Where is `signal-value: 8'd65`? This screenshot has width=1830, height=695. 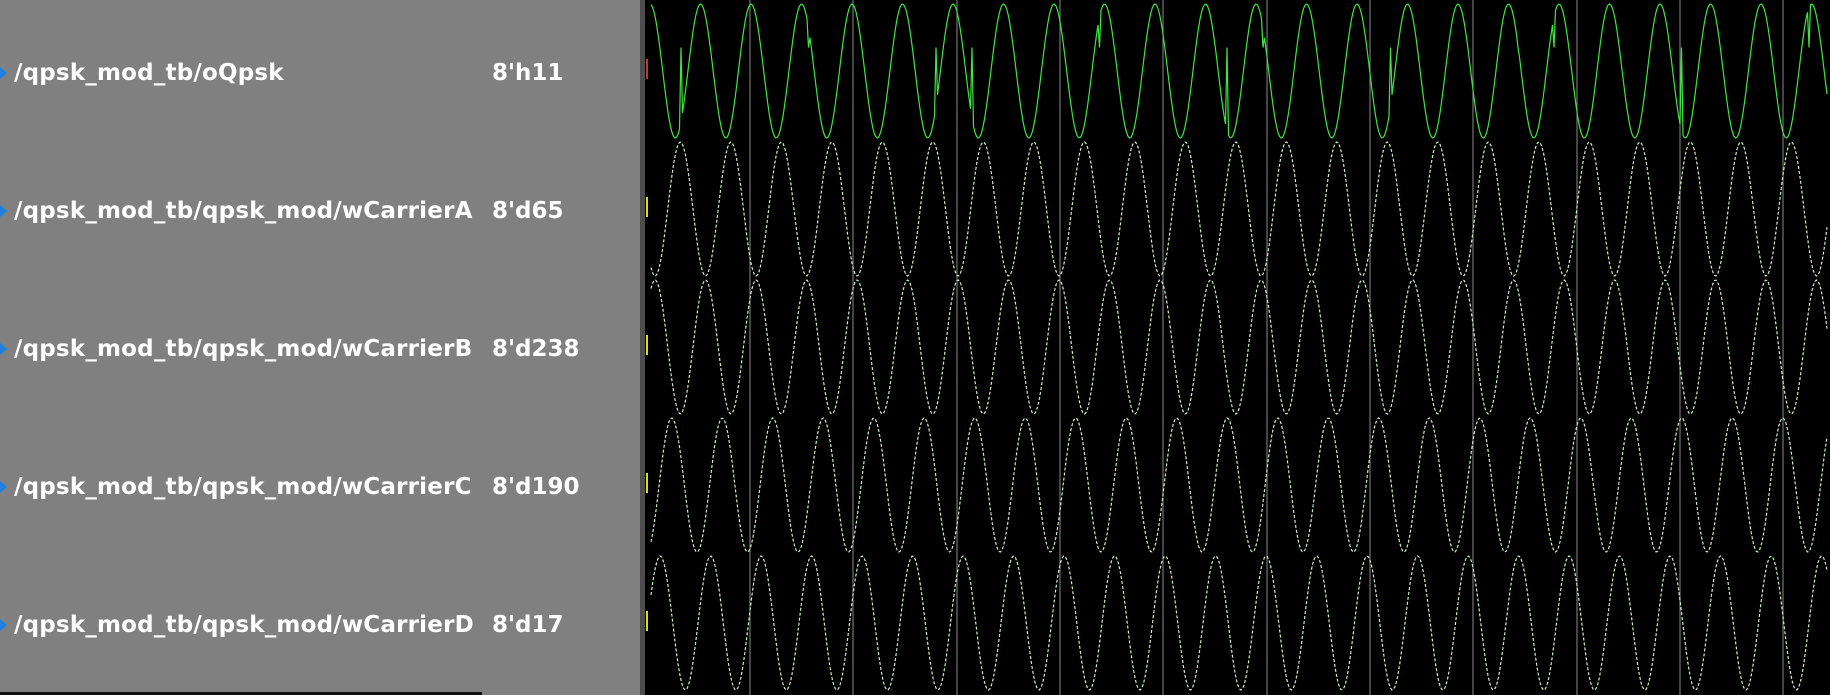
signal-value: 8'd65 is located at coordinates (528, 211).